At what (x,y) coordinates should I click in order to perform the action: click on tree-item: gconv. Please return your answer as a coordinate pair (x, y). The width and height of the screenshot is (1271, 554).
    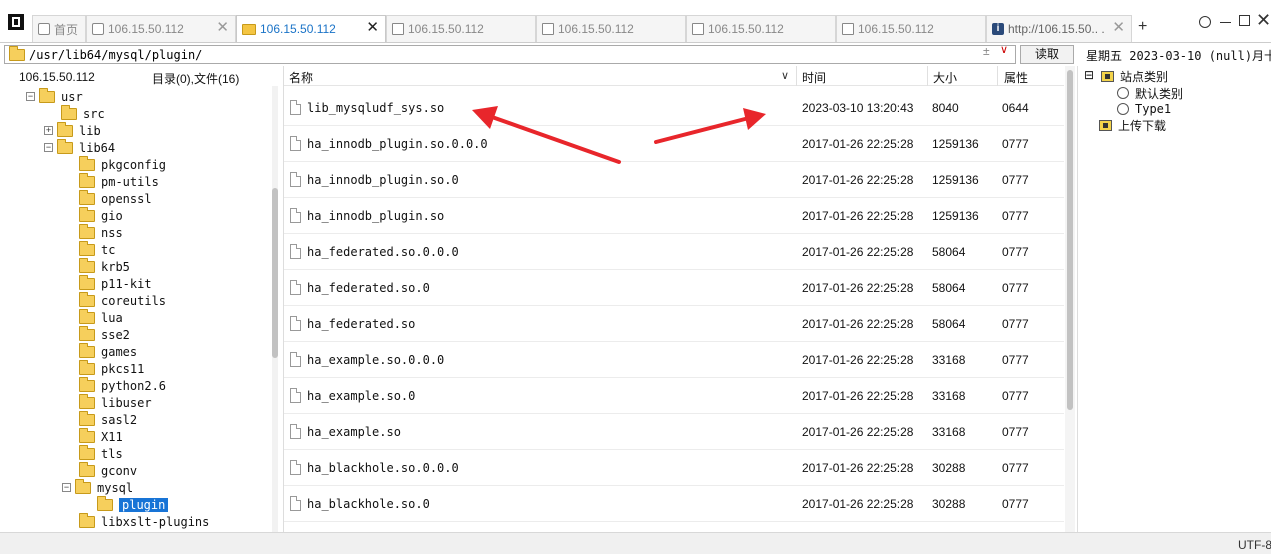
    Looking at the image, I should click on (108, 470).